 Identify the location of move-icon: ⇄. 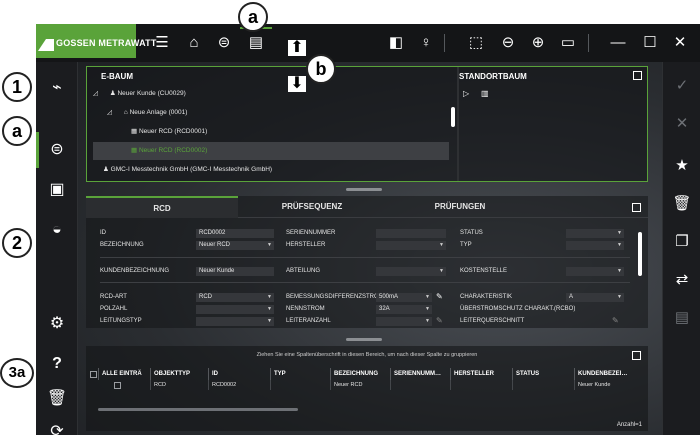
(682, 280).